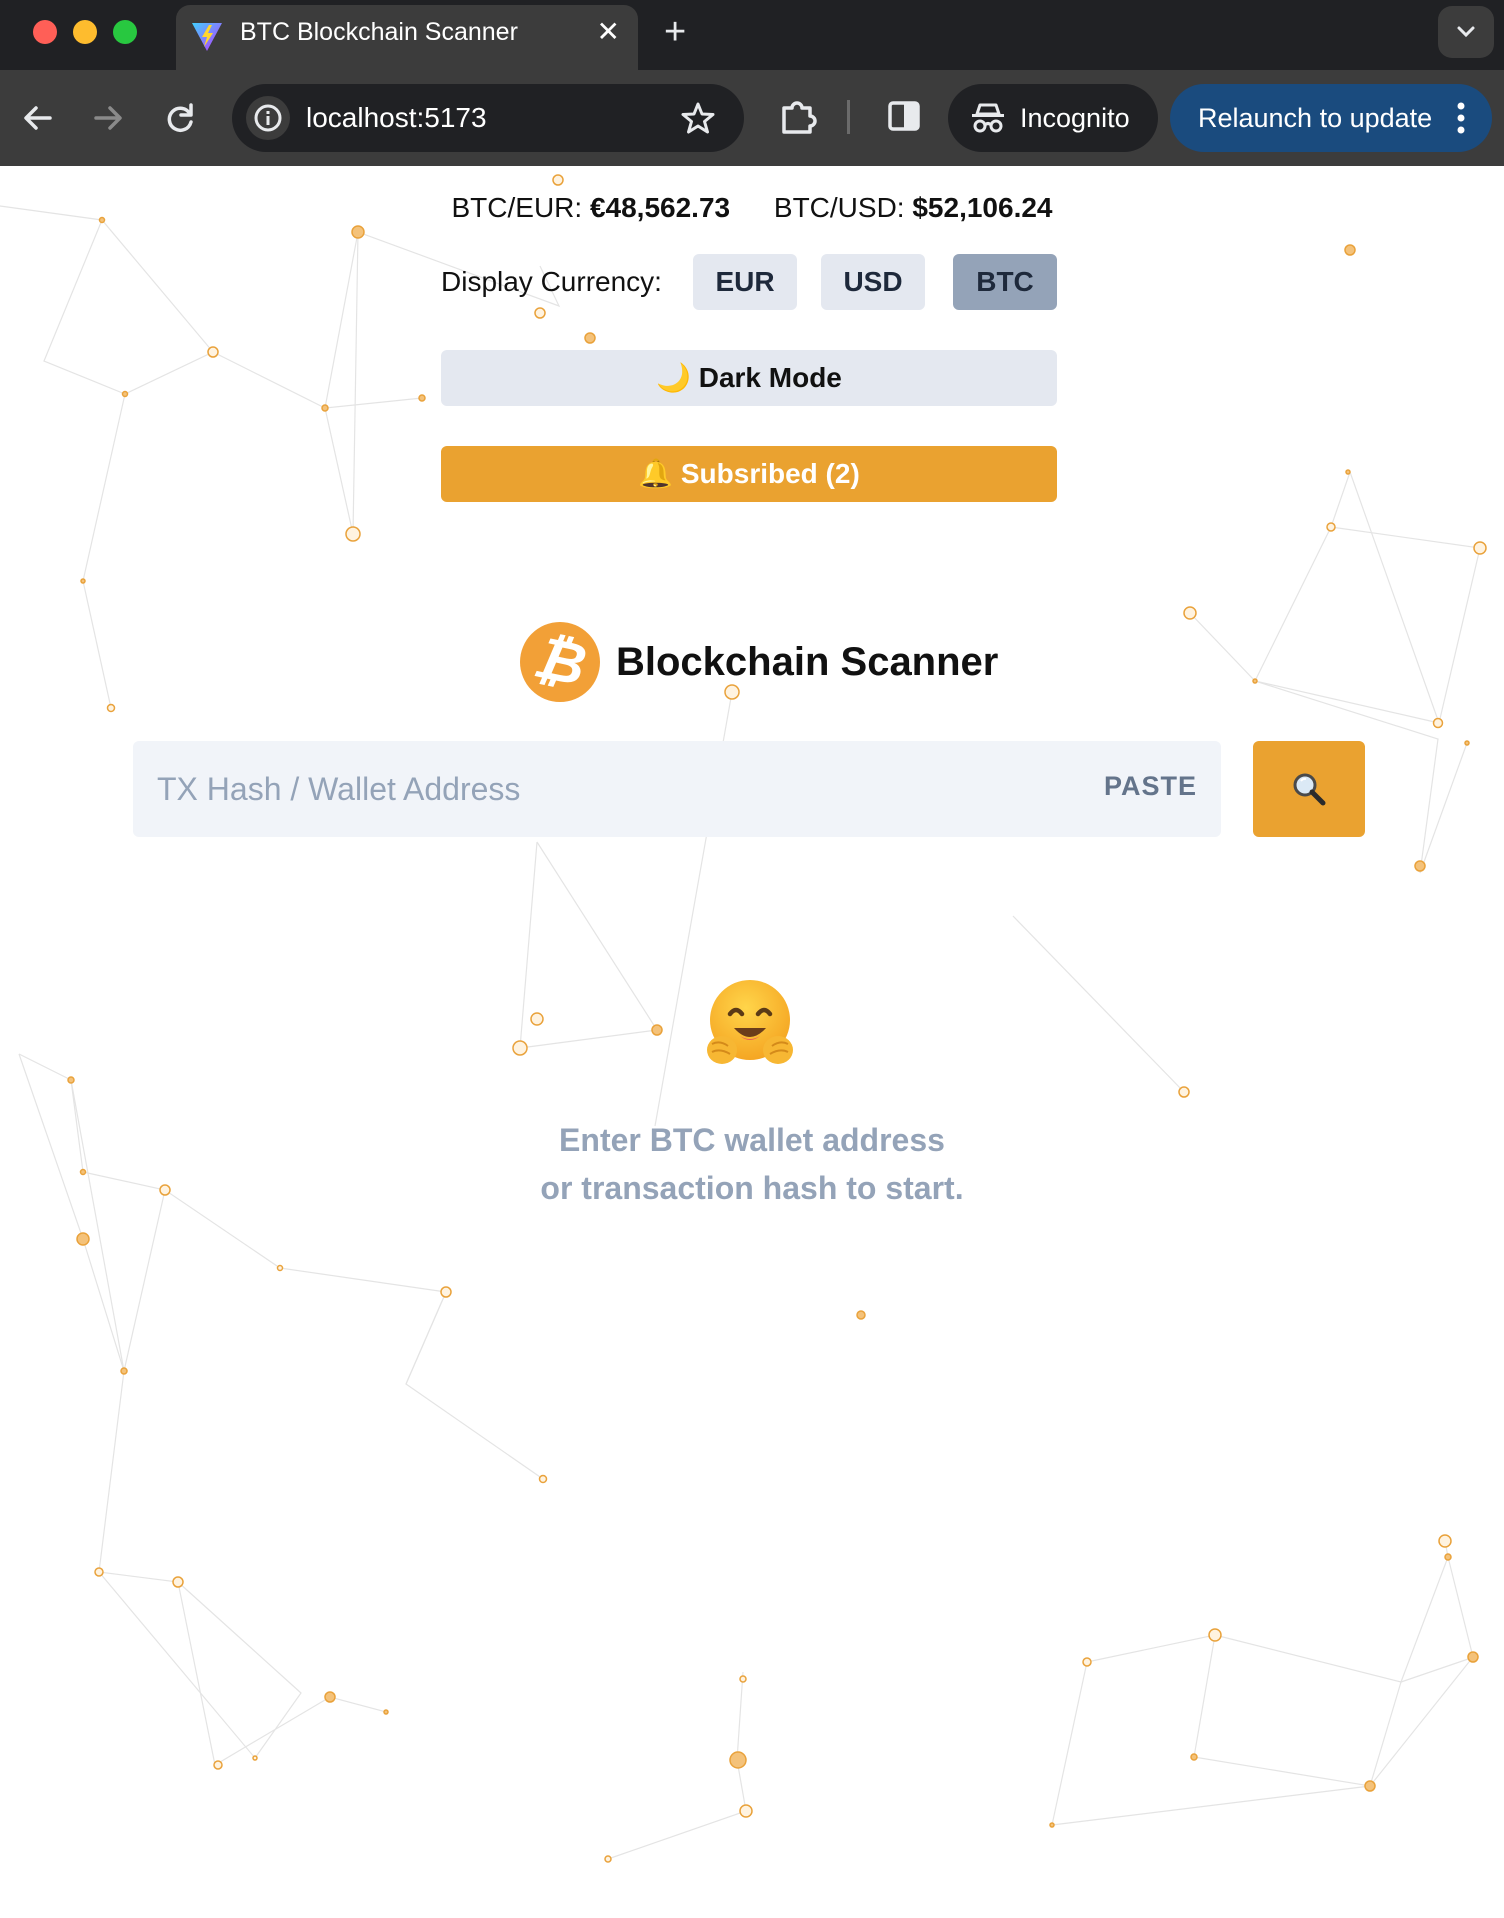  What do you see at coordinates (750, 1022) in the screenshot?
I see `hugging-face-emoji-icon` at bounding box center [750, 1022].